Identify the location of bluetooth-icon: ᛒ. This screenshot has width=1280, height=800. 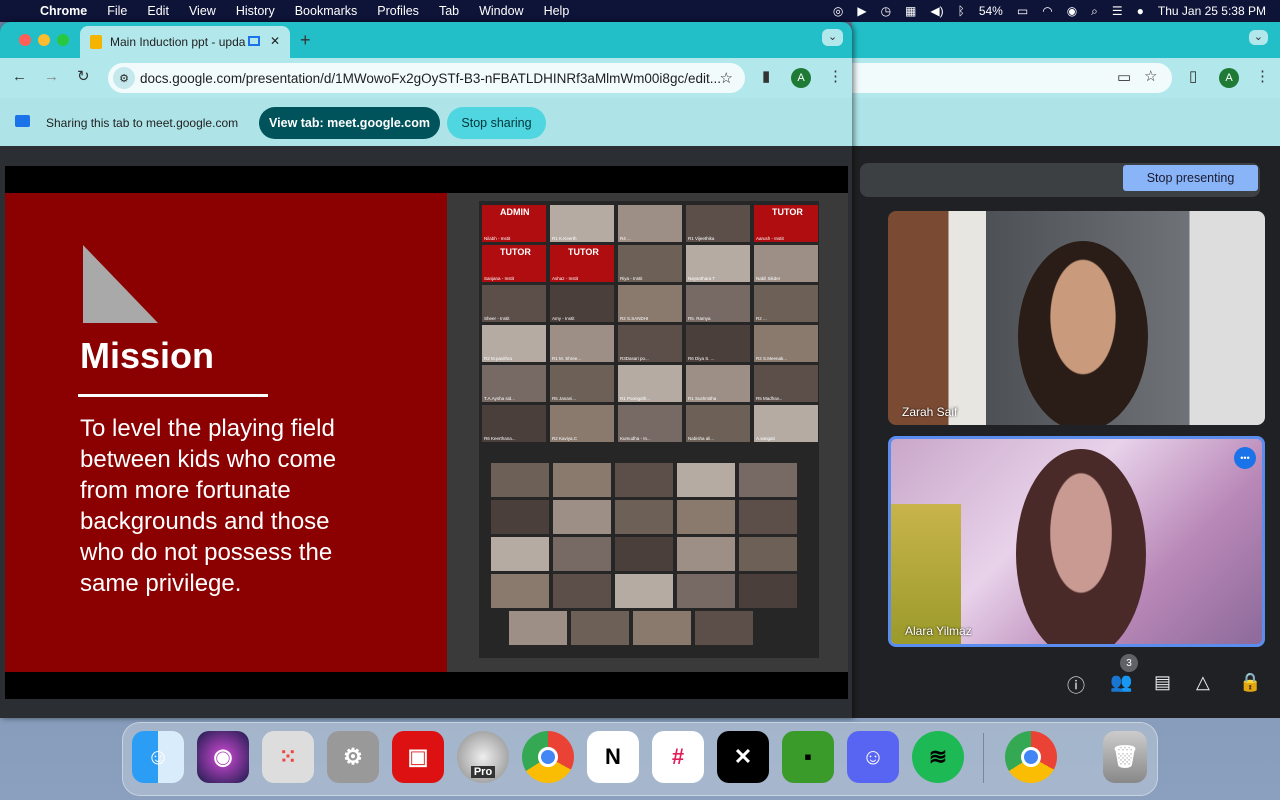
(961, 11).